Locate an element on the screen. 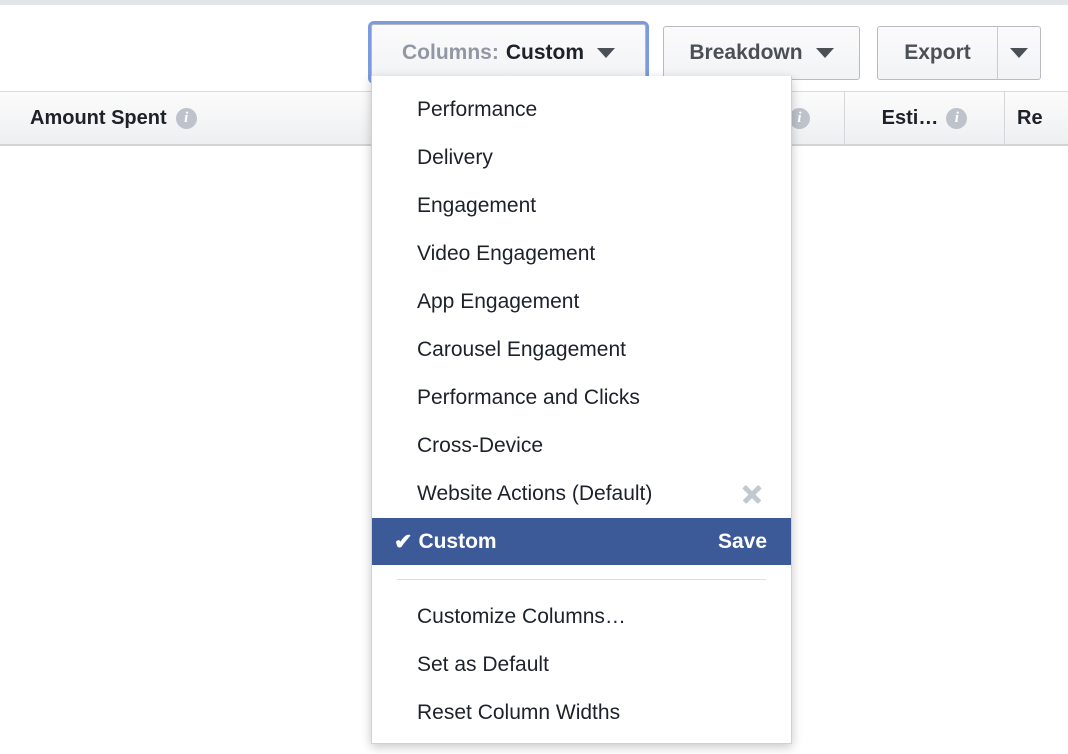  menu-item-reset-column-widths: Reset Column Widths is located at coordinates (581, 713).